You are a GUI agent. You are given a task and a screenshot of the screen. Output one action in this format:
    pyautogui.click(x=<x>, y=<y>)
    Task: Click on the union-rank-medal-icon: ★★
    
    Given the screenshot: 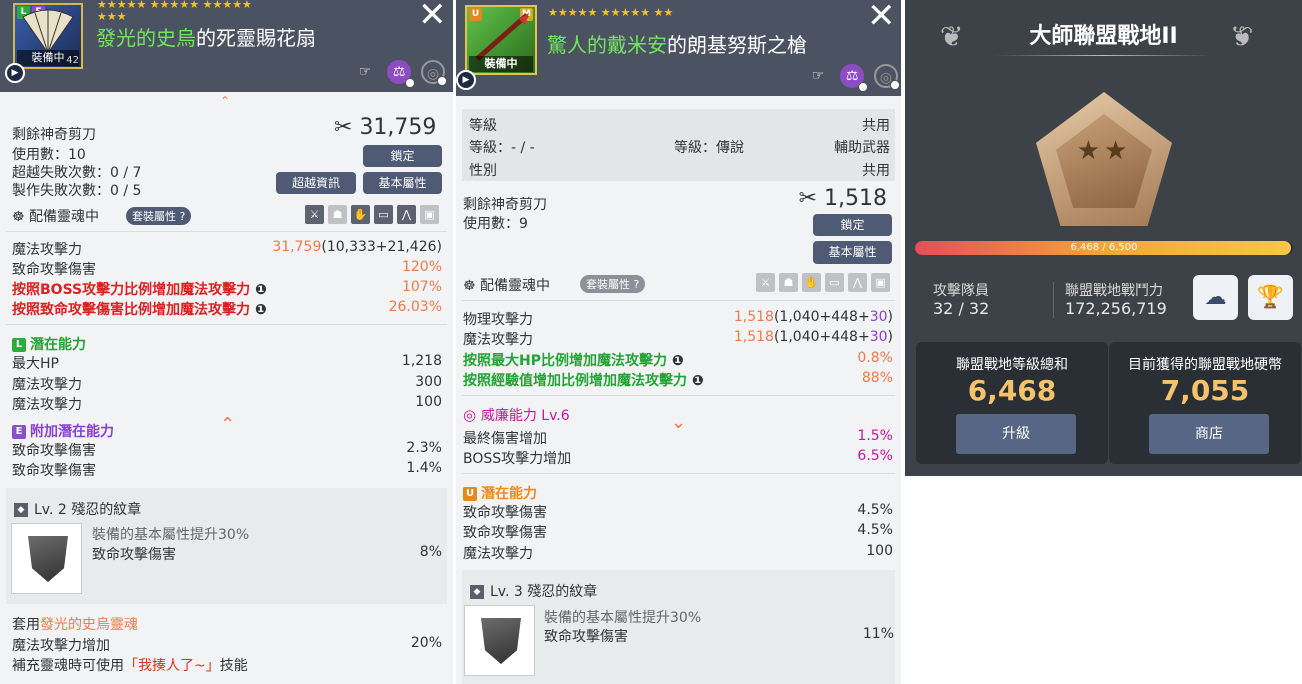 What is the action you would take?
    pyautogui.click(x=1104, y=159)
    